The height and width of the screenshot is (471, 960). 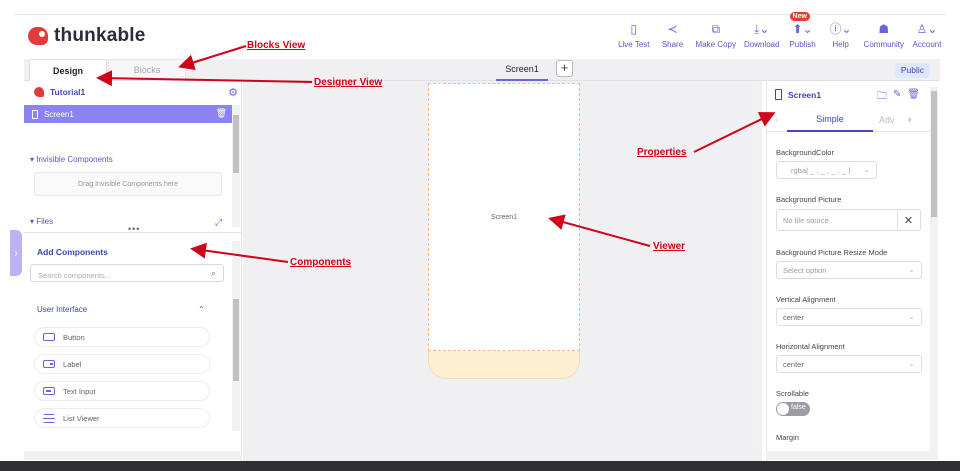 I want to click on project-icon, so click(x=39, y=92).